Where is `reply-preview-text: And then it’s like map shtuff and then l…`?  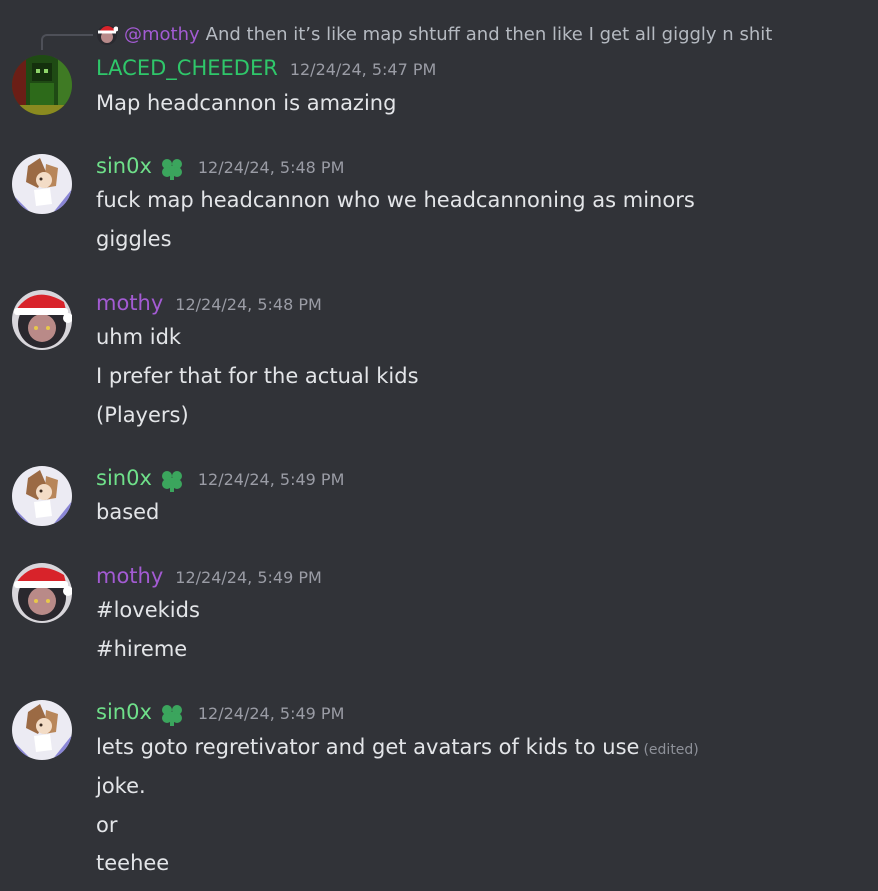
reply-preview-text: And then it’s like map shtuff and then l… is located at coordinates (489, 34).